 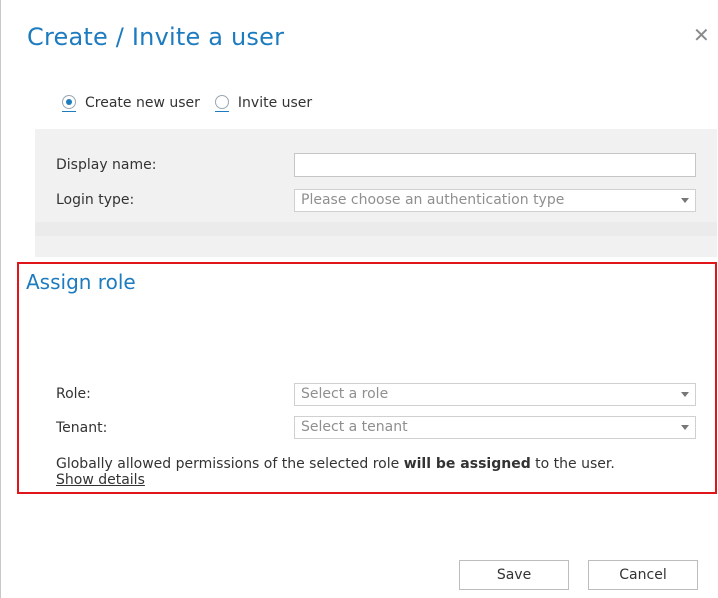 What do you see at coordinates (433, 200) in the screenshot?
I see `login-type-value: Please choose an authentication type` at bounding box center [433, 200].